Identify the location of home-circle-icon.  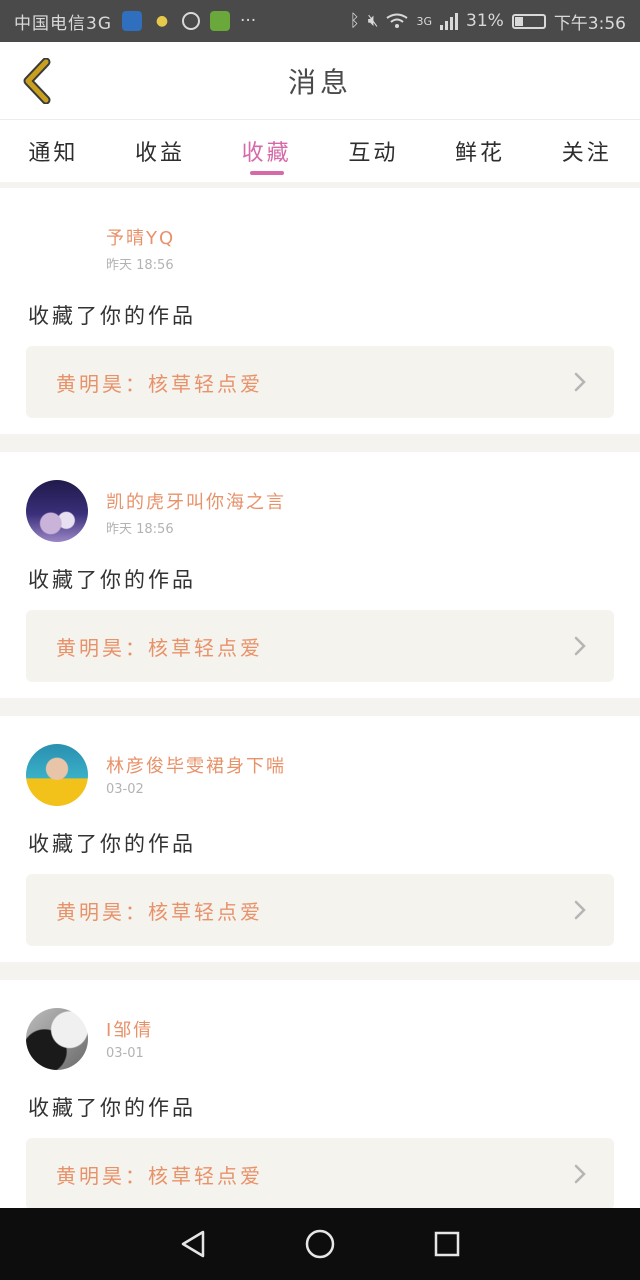
(320, 1244).